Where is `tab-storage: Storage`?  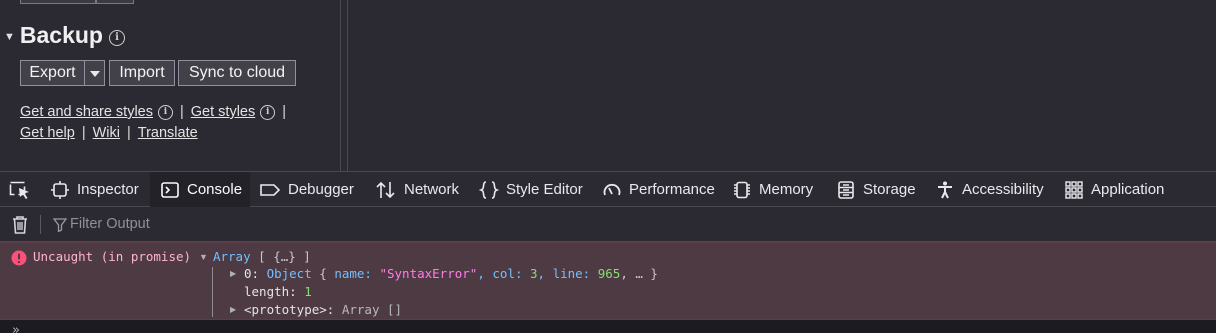
tab-storage: Storage is located at coordinates (876, 189).